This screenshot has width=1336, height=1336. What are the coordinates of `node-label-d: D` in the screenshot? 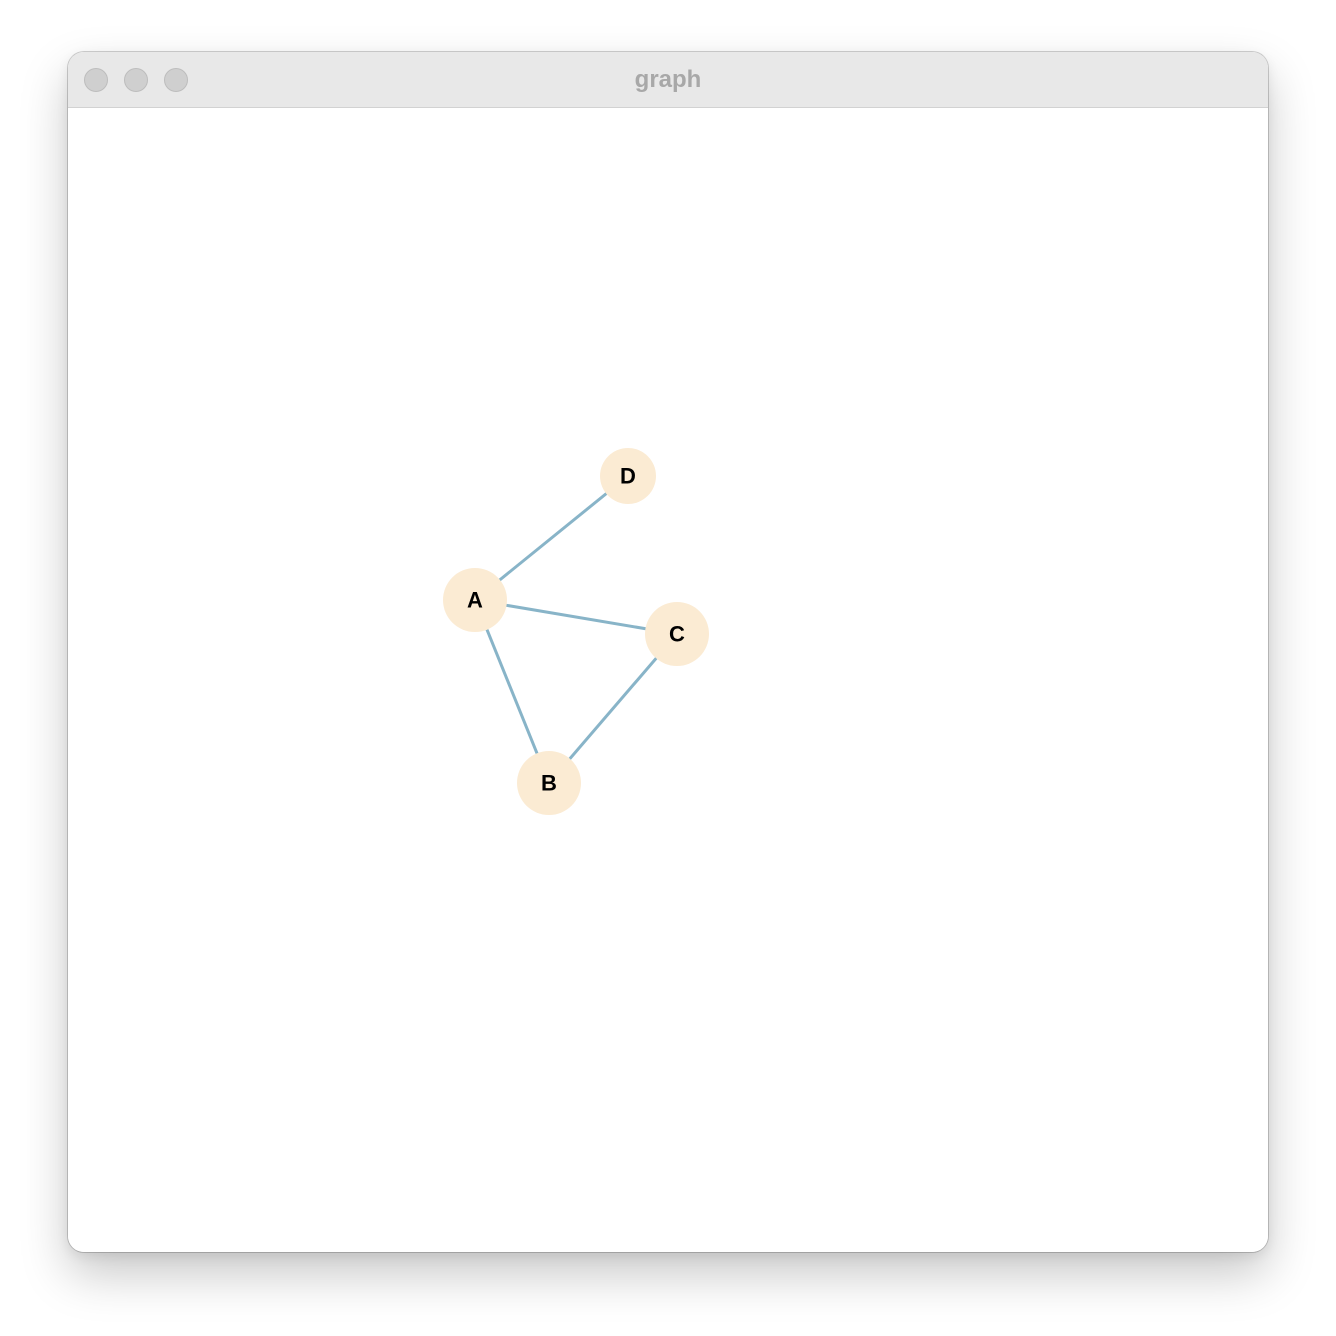 It's located at (628, 476).